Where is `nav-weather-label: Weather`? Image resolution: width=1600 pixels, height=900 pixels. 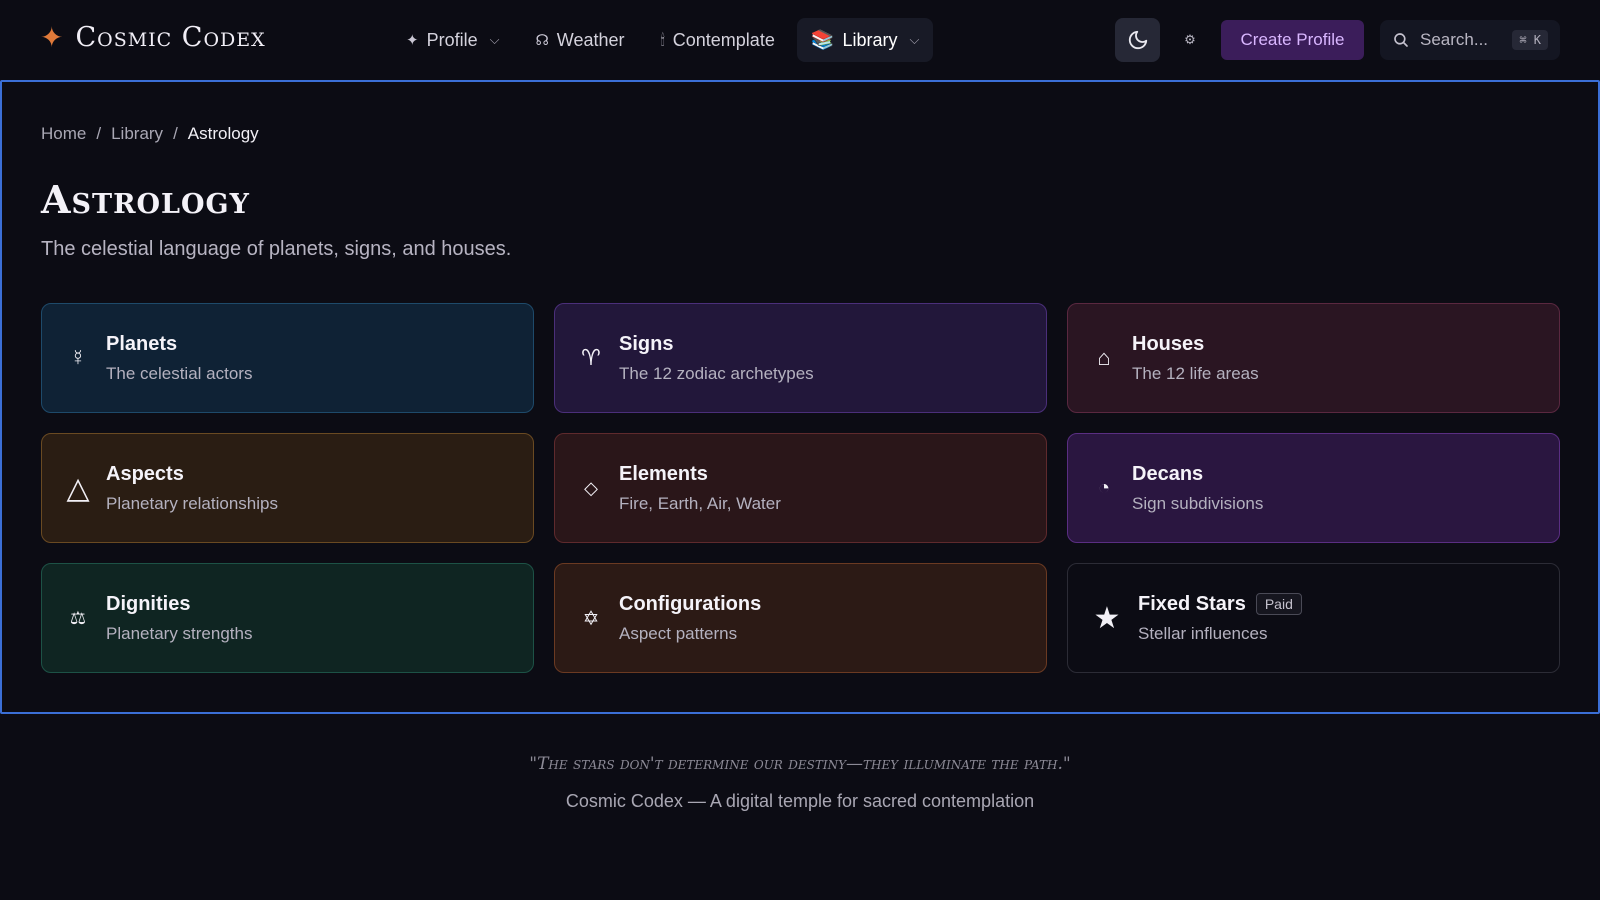 nav-weather-label: Weather is located at coordinates (590, 39).